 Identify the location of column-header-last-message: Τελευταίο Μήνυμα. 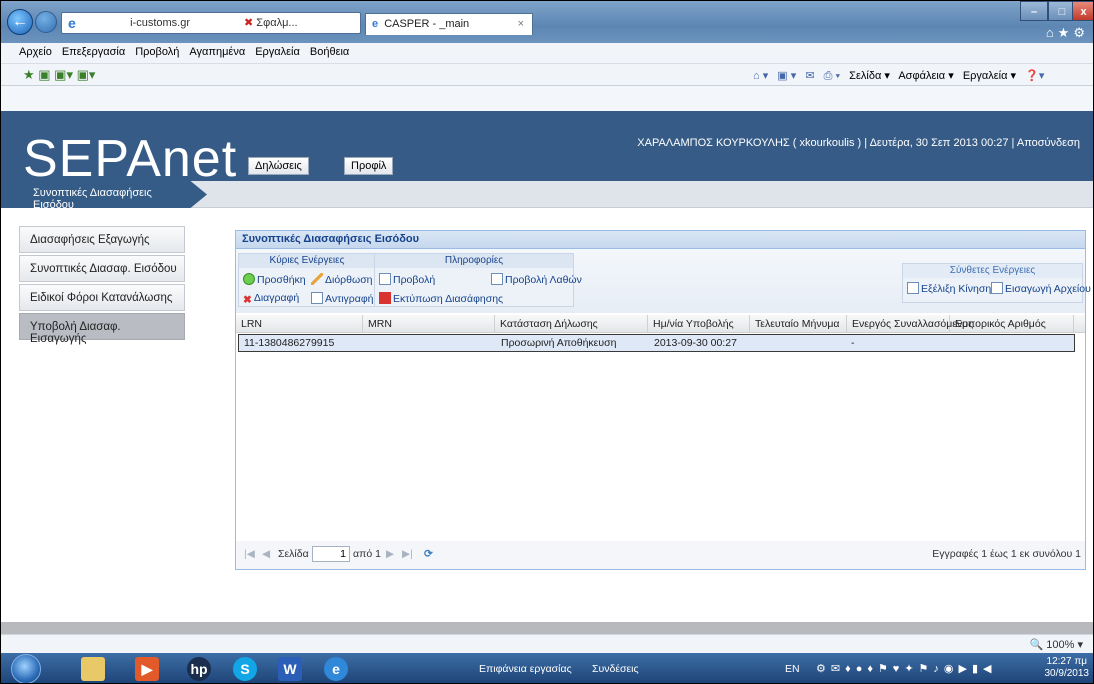
(798, 324).